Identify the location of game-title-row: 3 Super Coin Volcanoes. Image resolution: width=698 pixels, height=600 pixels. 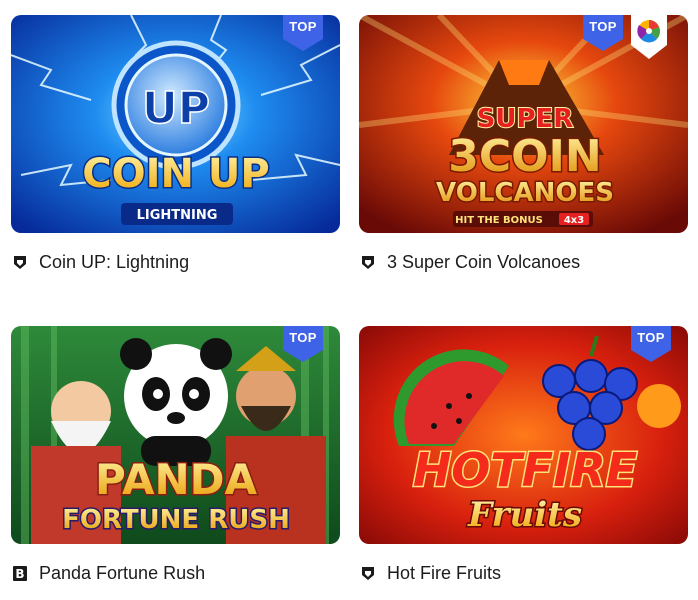
(469, 262).